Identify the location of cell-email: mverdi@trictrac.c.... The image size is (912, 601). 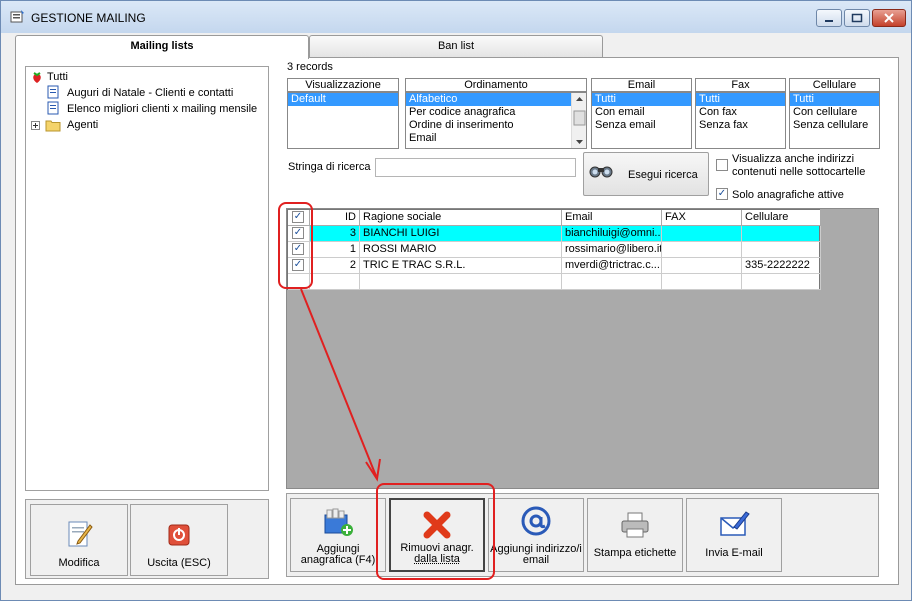
(612, 266).